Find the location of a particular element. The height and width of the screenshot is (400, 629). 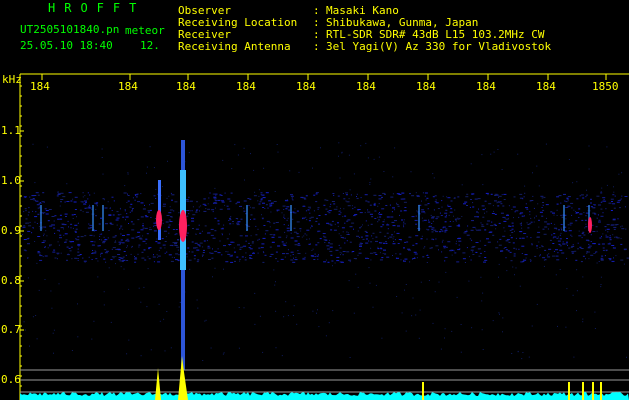

signal-baseline is located at coordinates (324, 396).